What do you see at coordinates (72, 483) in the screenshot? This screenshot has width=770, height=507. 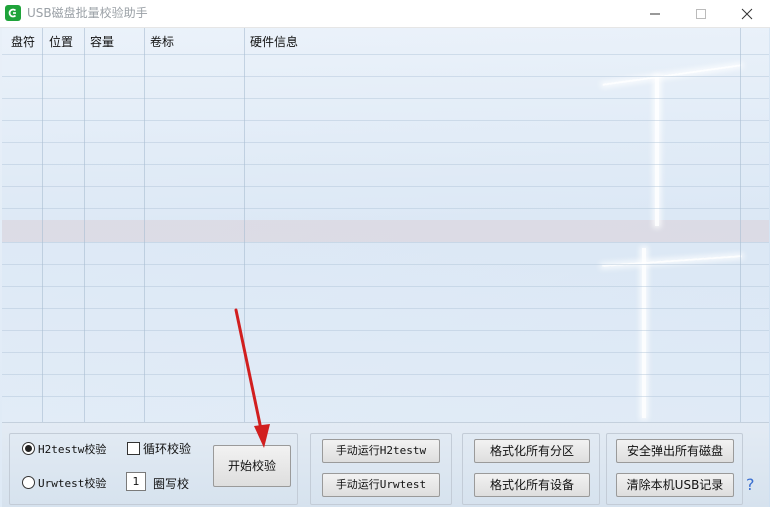 I see `urwtest-radio-label: Urwtest校验` at bounding box center [72, 483].